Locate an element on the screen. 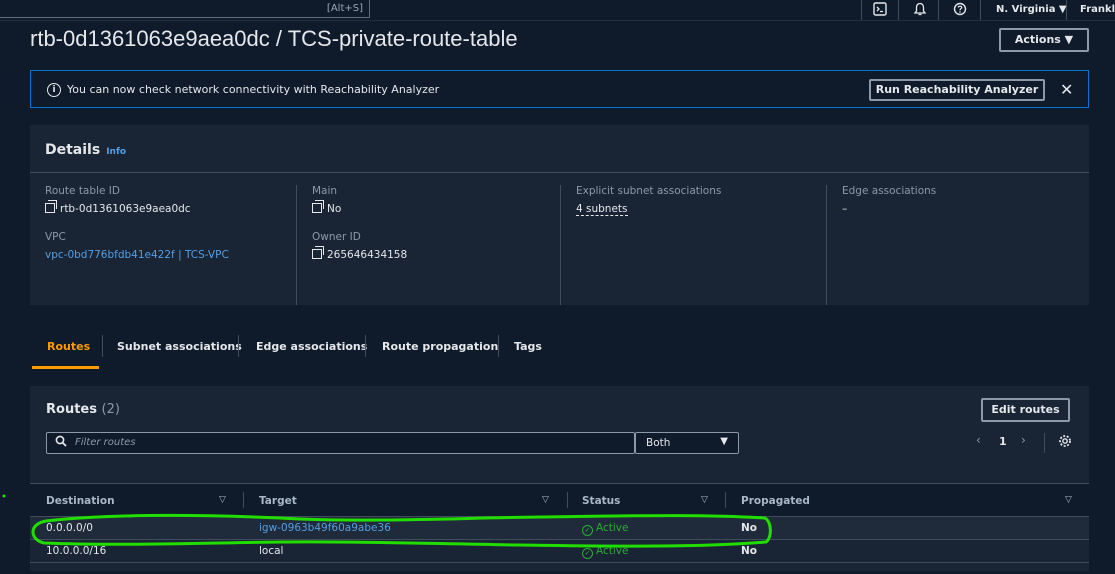  actions-button: Actions ▼ is located at coordinates (1044, 40).